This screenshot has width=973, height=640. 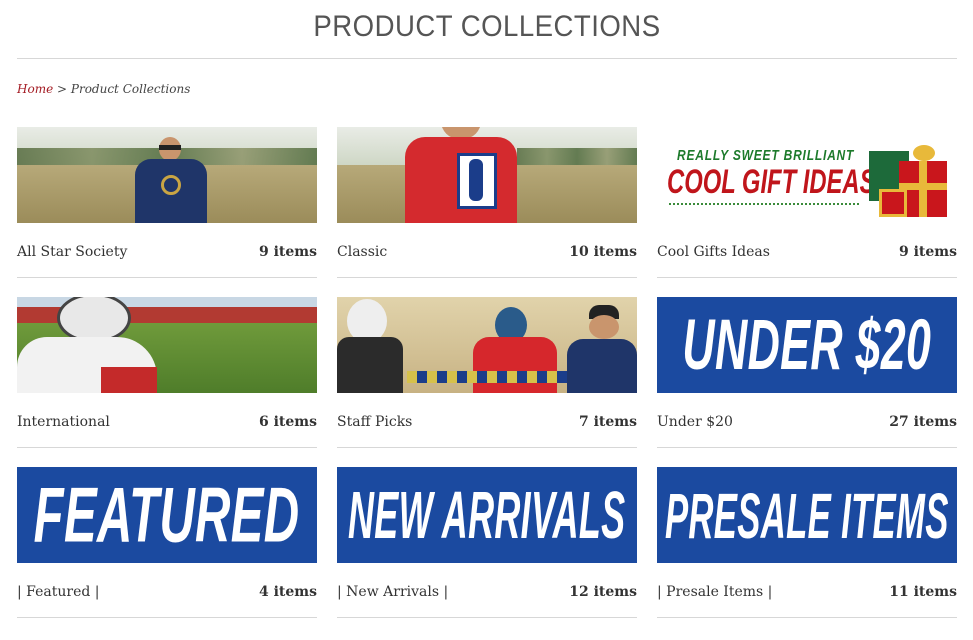 I want to click on collection-card: FEATURED | Featured | 4 items, so click(x=167, y=552).